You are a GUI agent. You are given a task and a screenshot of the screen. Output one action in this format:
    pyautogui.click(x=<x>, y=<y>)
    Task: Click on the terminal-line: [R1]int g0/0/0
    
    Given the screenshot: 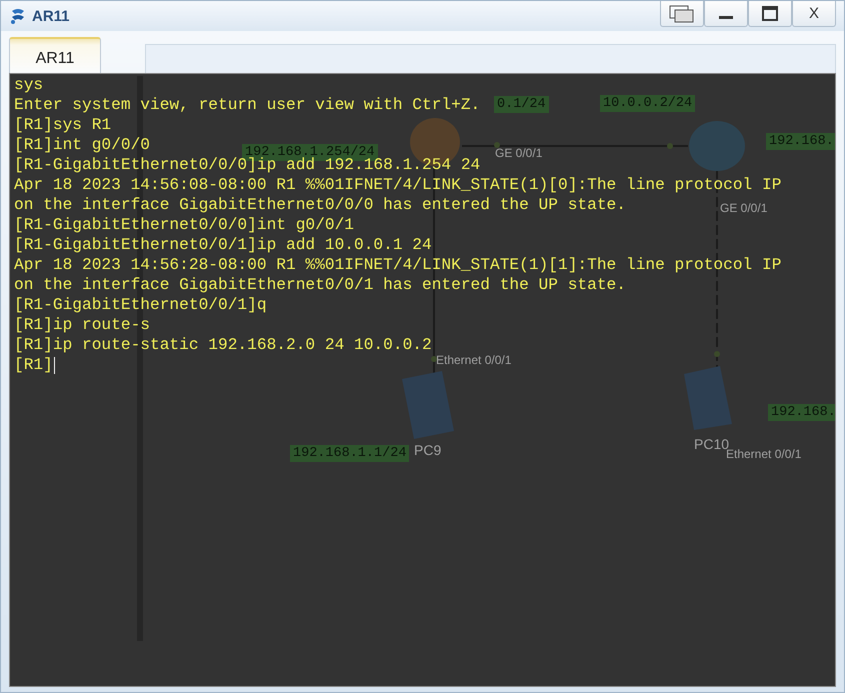 What is the action you would take?
    pyautogui.click(x=82, y=145)
    